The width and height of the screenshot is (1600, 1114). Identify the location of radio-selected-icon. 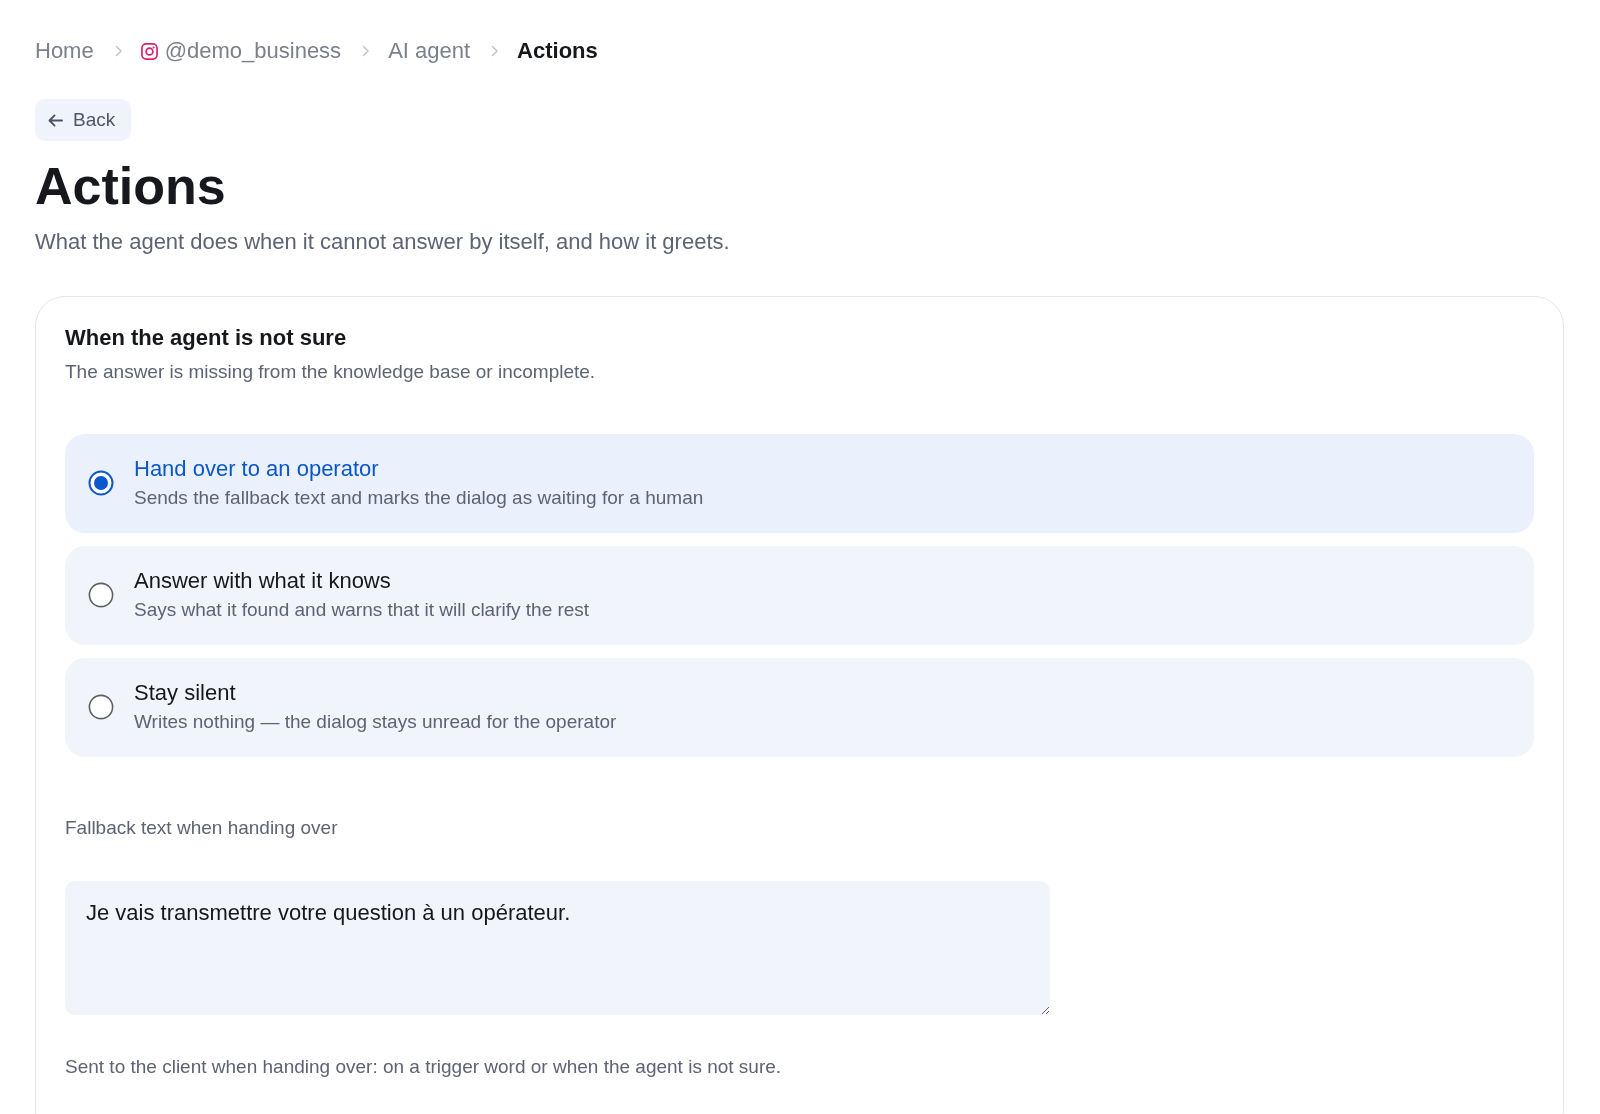
(101, 482).